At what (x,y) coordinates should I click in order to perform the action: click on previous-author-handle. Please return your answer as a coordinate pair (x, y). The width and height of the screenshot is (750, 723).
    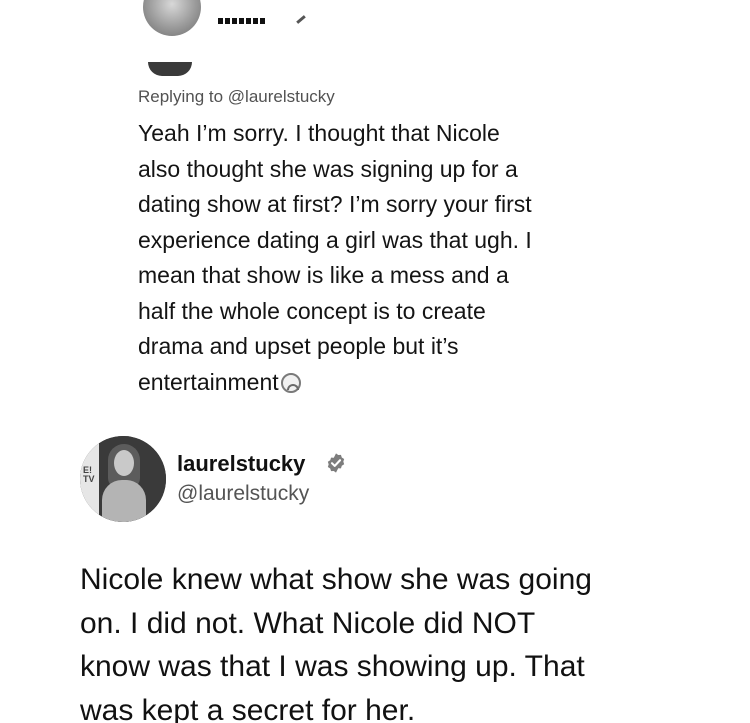
    Looking at the image, I should click on (301, 19).